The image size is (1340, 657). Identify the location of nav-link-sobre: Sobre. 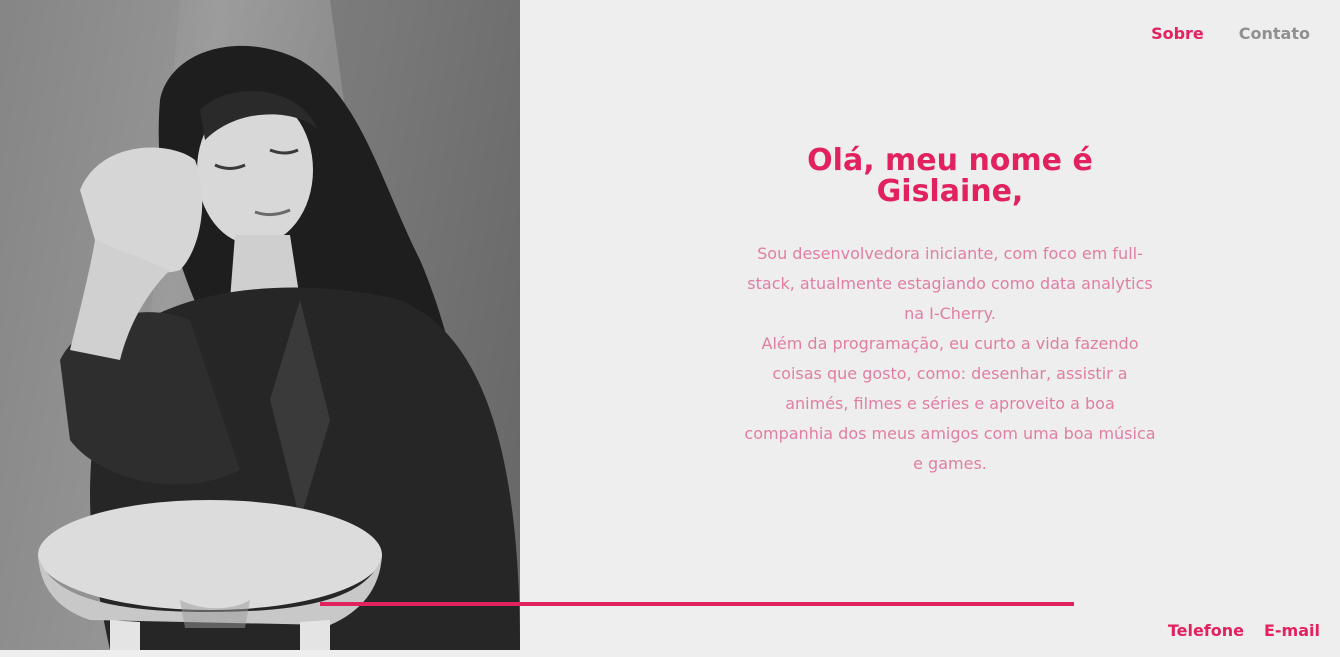
(1177, 33).